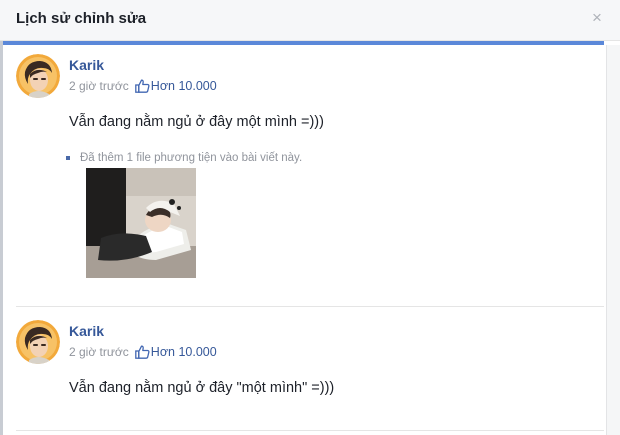  What do you see at coordinates (141, 223) in the screenshot?
I see `attached-photo` at bounding box center [141, 223].